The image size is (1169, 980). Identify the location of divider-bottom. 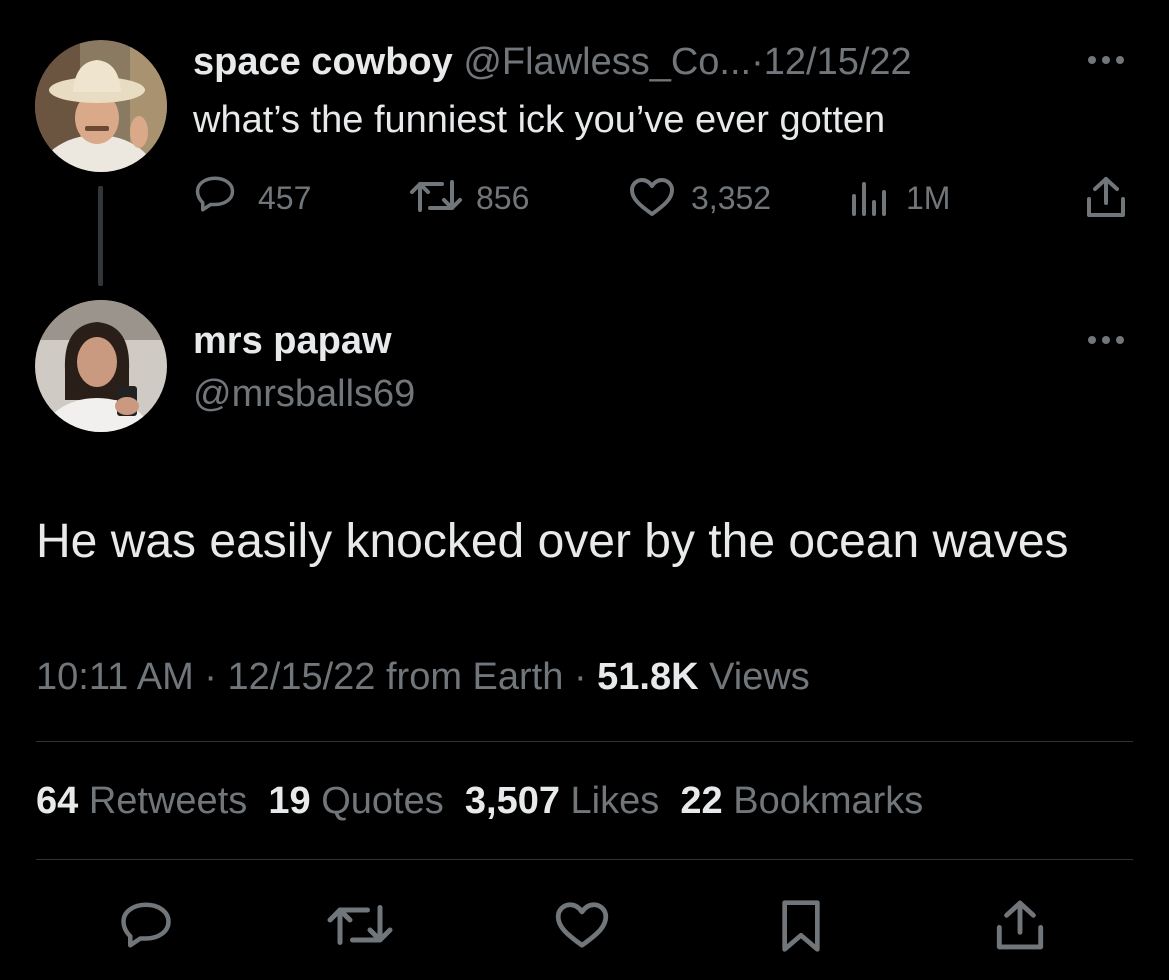
(584, 859).